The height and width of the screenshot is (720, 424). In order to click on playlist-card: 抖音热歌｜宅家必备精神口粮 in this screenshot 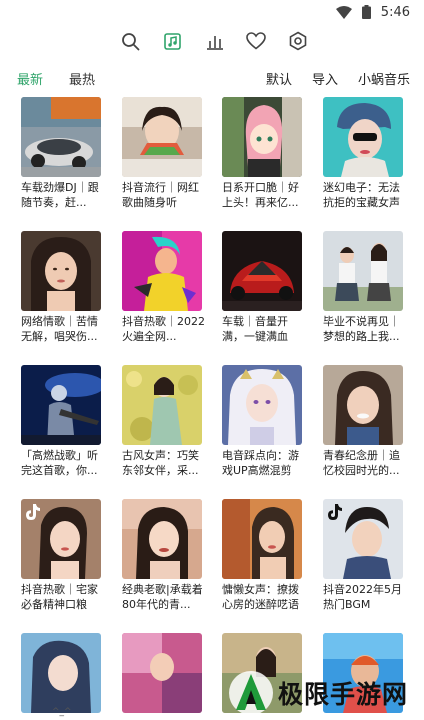, I will do `click(64, 555)`.